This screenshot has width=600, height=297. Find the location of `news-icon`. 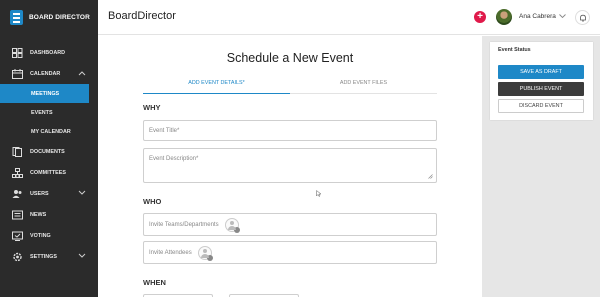

news-icon is located at coordinates (17, 215).